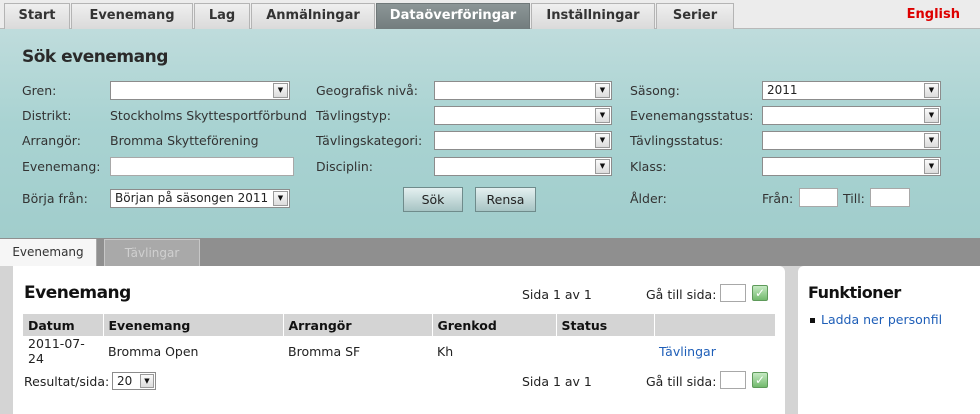 Image resolution: width=980 pixels, height=414 pixels. Describe the element at coordinates (523, 140) in the screenshot. I see `tavlingskategori-select: ▼` at that location.